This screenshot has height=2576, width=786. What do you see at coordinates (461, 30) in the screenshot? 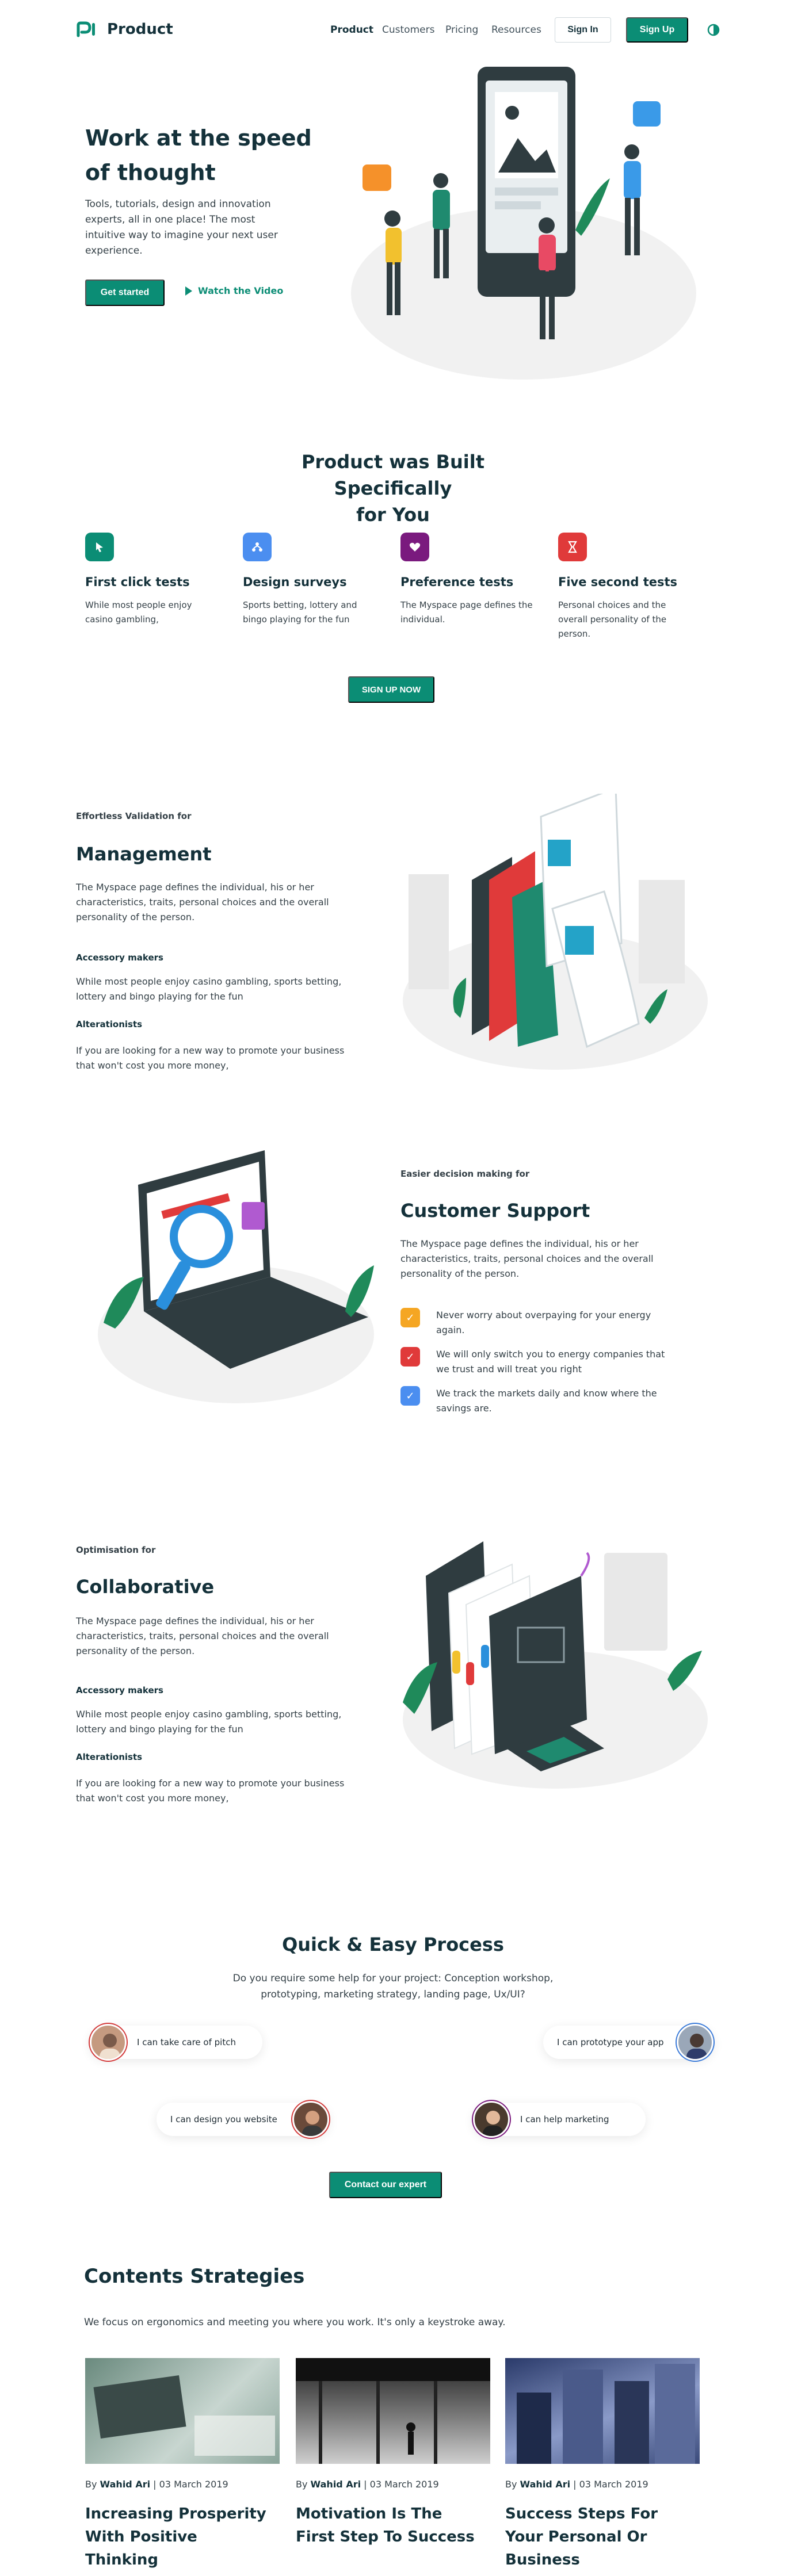
I see `nav-link-pricing: Pricing` at bounding box center [461, 30].